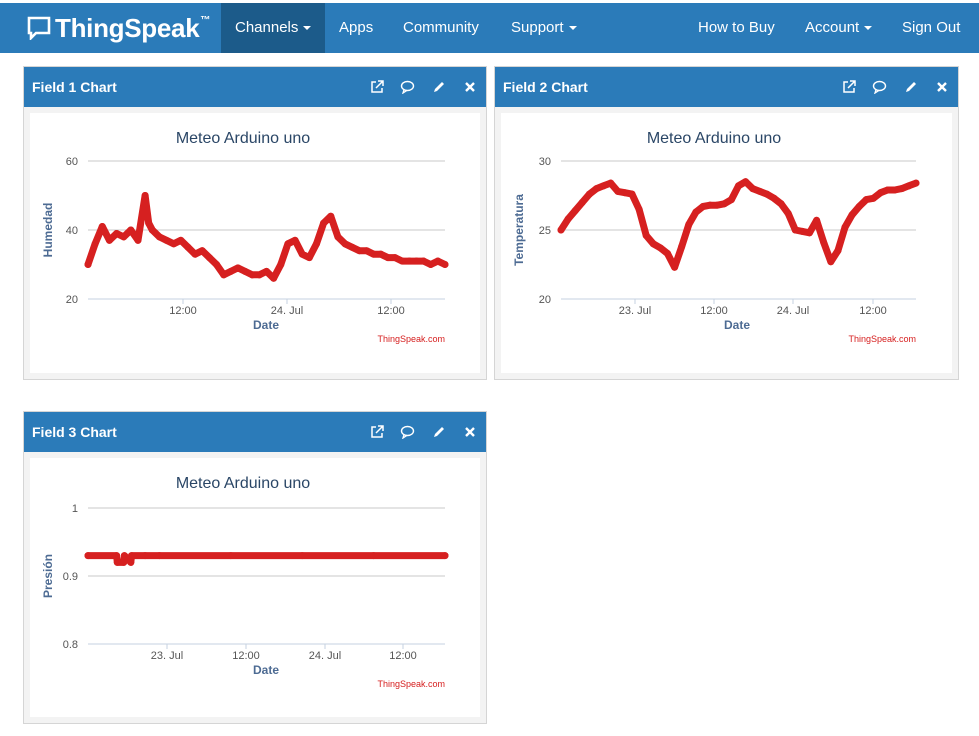 The image size is (979, 736). What do you see at coordinates (839, 28) in the screenshot?
I see `nav-account: Account` at bounding box center [839, 28].